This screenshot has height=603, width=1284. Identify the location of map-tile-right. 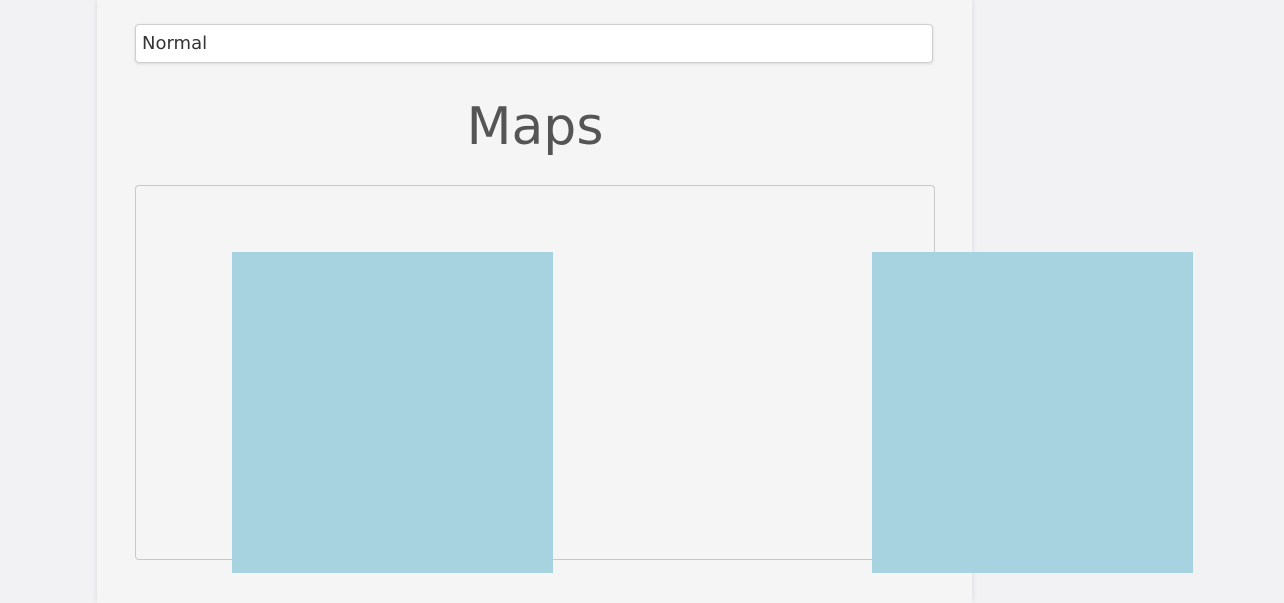
(1032, 412).